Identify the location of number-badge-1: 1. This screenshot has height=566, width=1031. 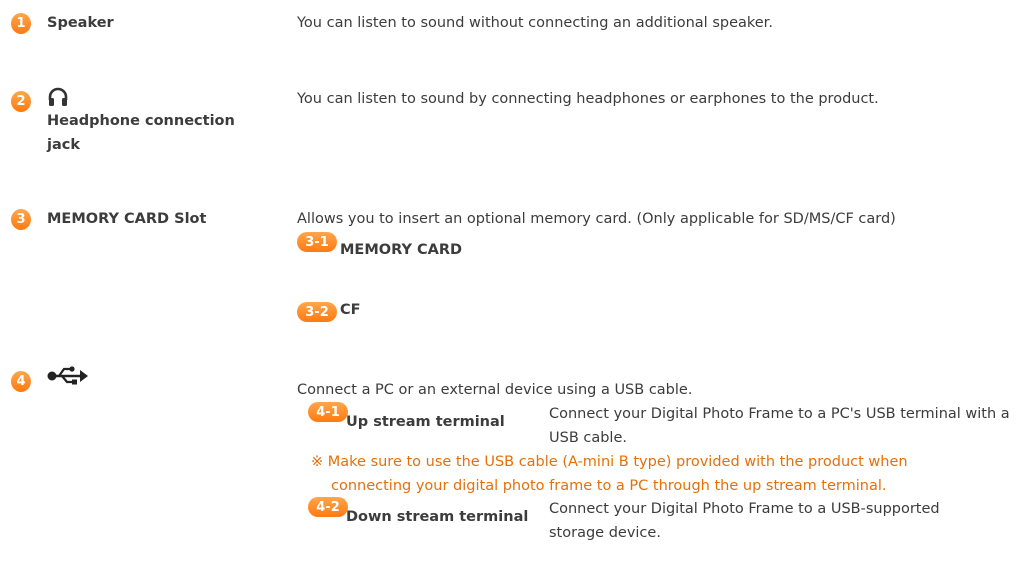
(21, 23).